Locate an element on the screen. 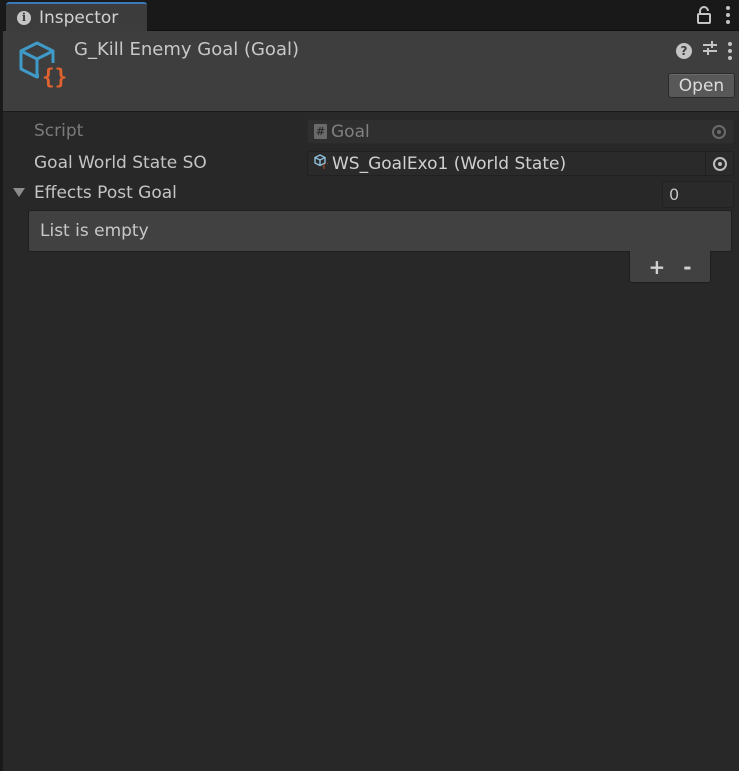  scriptable-object-icon: {} is located at coordinates (42, 65).